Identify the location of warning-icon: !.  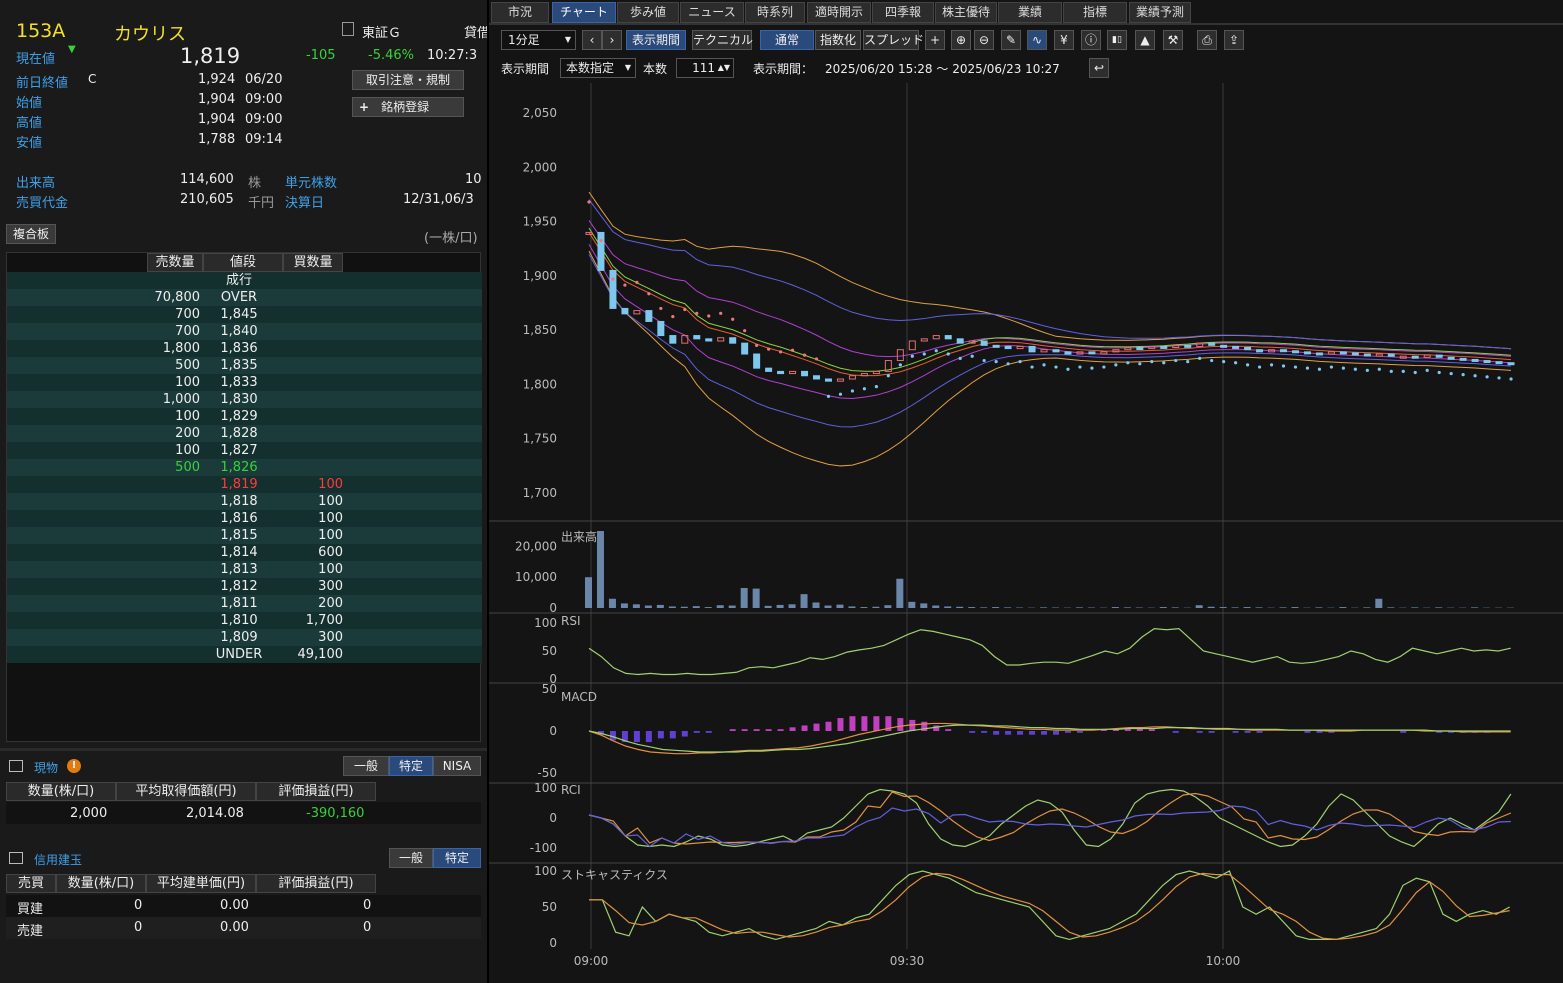
(74, 766).